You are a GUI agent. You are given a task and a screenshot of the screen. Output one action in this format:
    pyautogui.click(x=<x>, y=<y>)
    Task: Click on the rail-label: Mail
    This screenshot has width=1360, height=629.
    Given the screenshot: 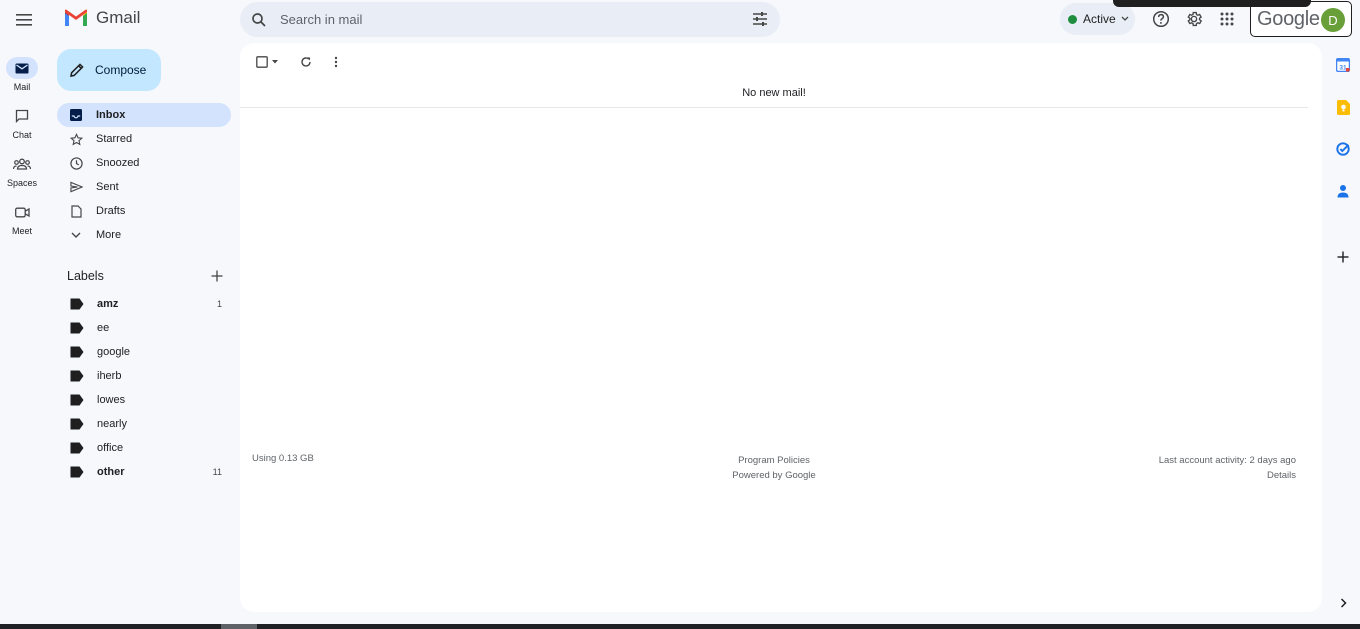 What is the action you would take?
    pyautogui.click(x=22, y=87)
    